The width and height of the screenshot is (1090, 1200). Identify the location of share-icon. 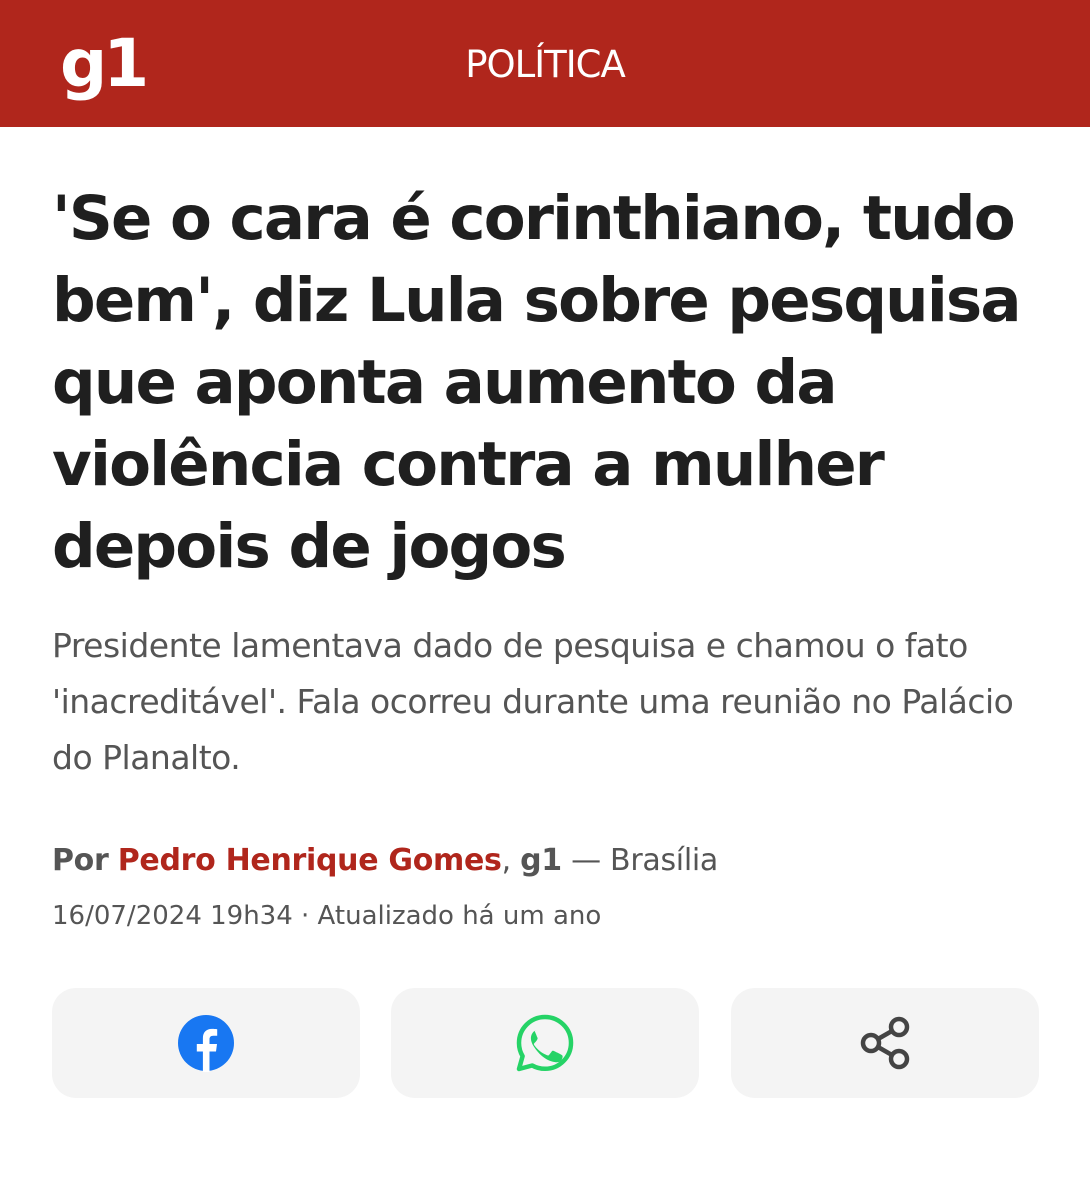
(885, 1043).